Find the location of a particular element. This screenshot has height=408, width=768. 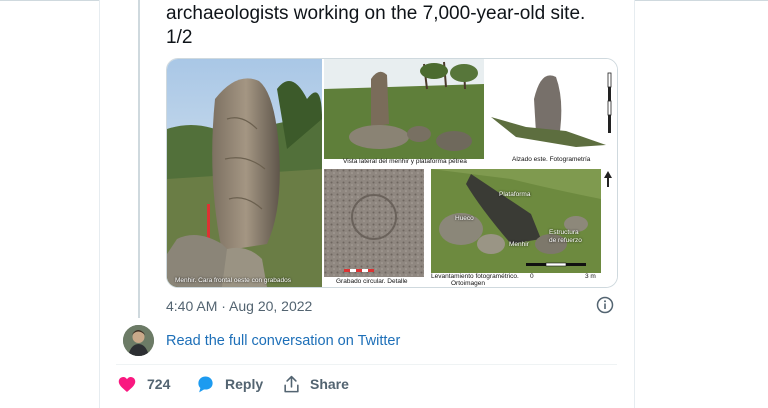

share-button: Share is located at coordinates (315, 384).